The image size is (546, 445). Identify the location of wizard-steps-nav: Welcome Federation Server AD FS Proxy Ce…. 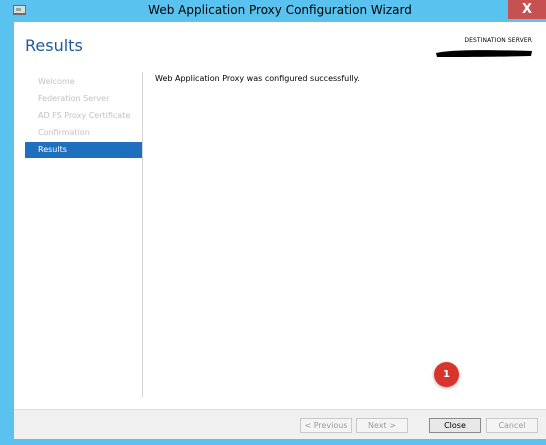
(83, 116).